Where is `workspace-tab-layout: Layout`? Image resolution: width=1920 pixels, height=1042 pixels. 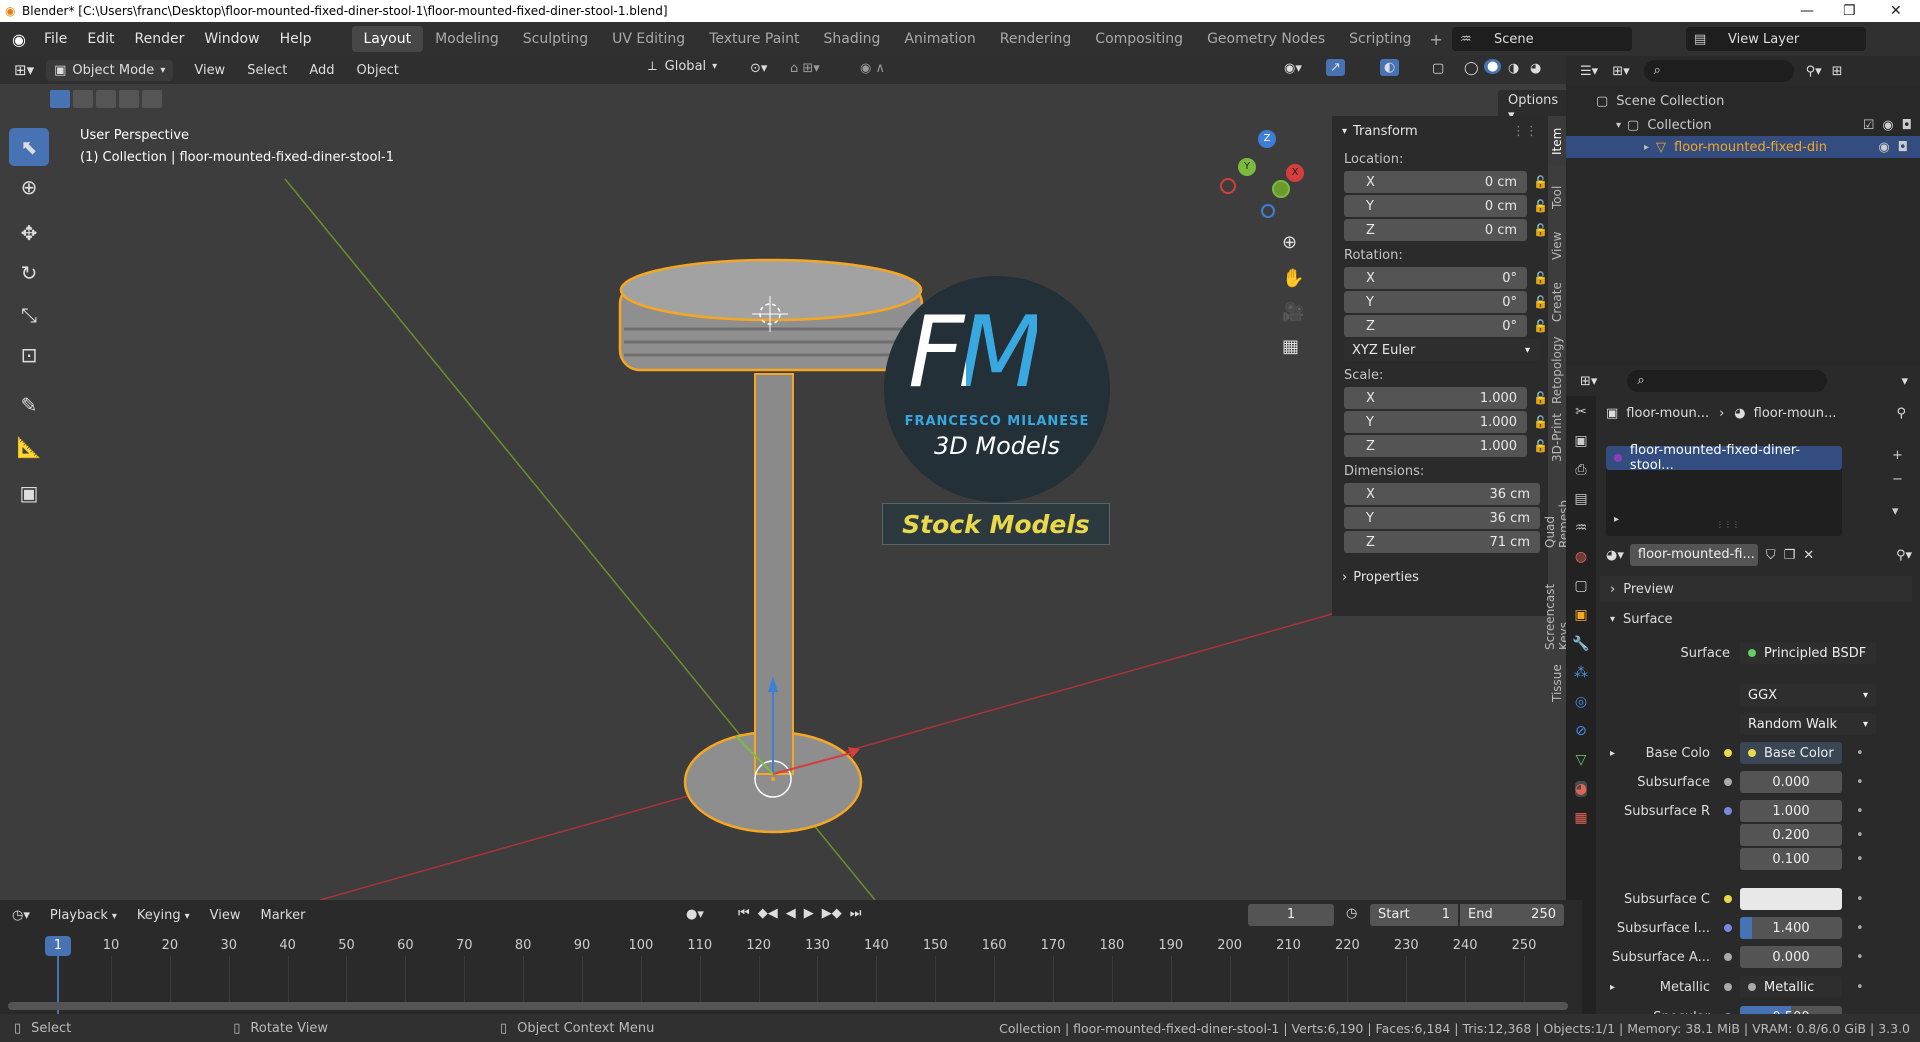 workspace-tab-layout: Layout is located at coordinates (387, 39).